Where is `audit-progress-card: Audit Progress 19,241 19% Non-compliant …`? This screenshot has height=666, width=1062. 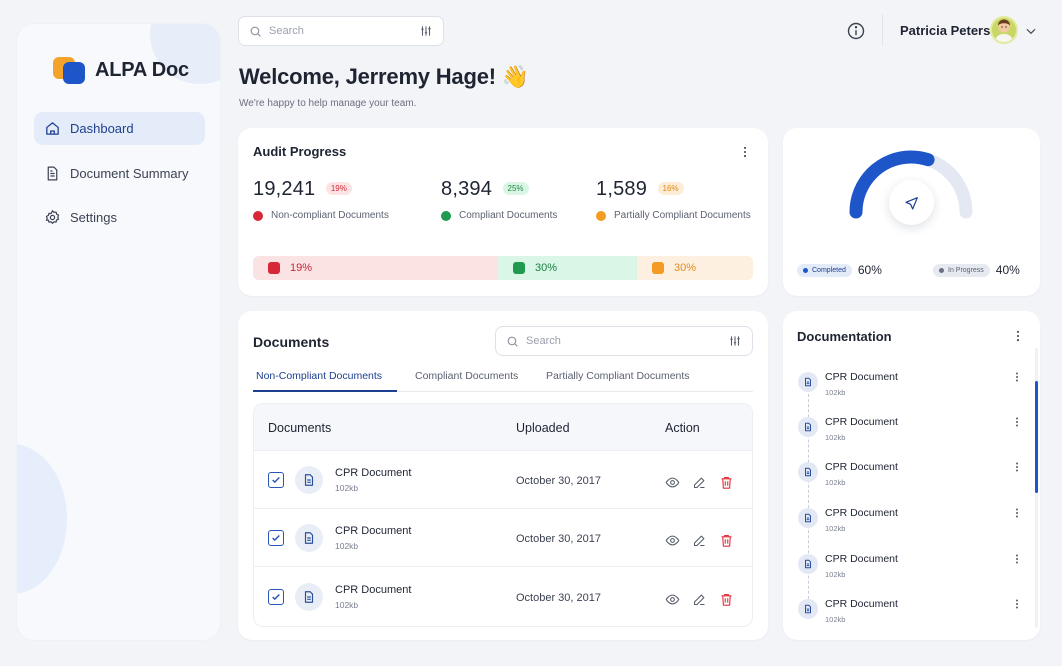 audit-progress-card: Audit Progress 19,241 19% Non-compliant … is located at coordinates (503, 212).